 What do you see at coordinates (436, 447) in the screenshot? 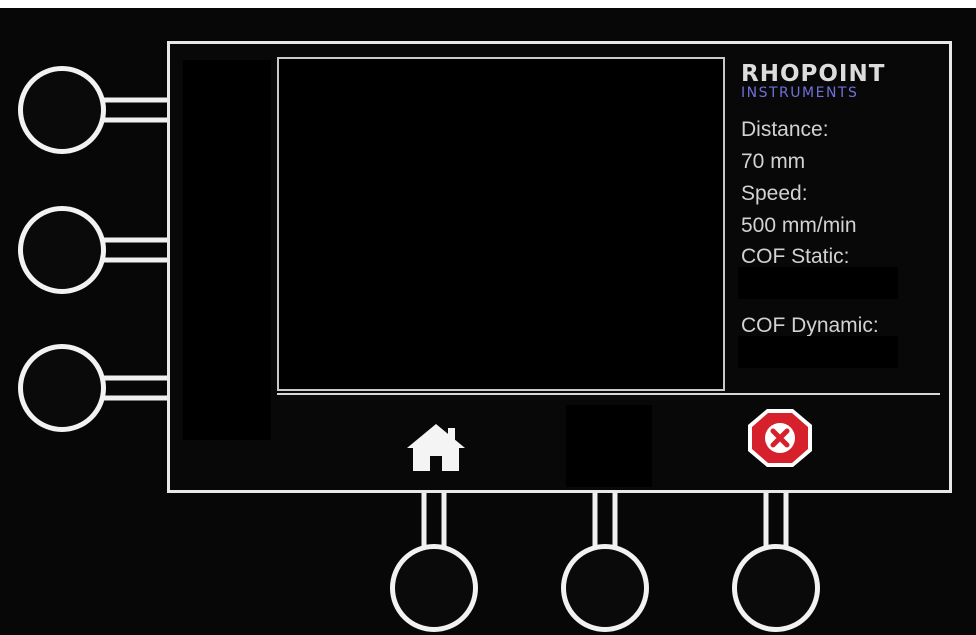
I see `home-icon` at bounding box center [436, 447].